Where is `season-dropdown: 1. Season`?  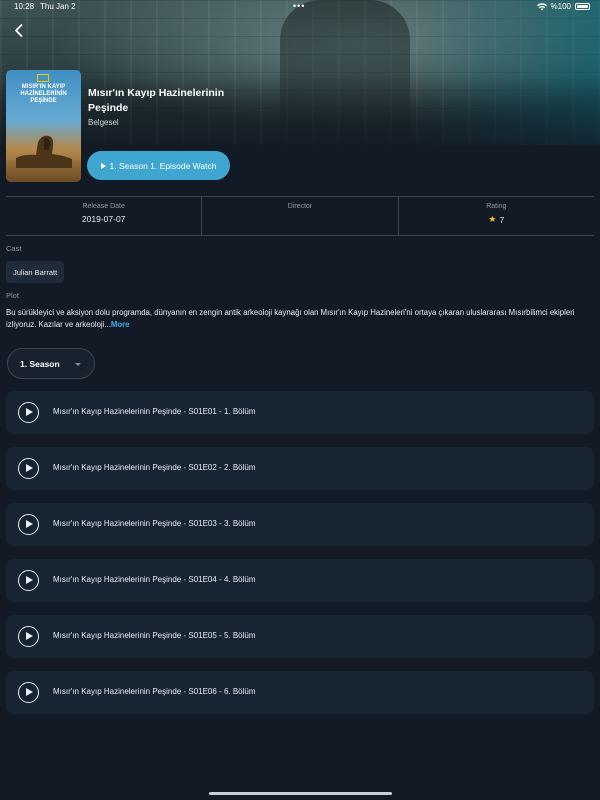 season-dropdown: 1. Season is located at coordinates (51, 363).